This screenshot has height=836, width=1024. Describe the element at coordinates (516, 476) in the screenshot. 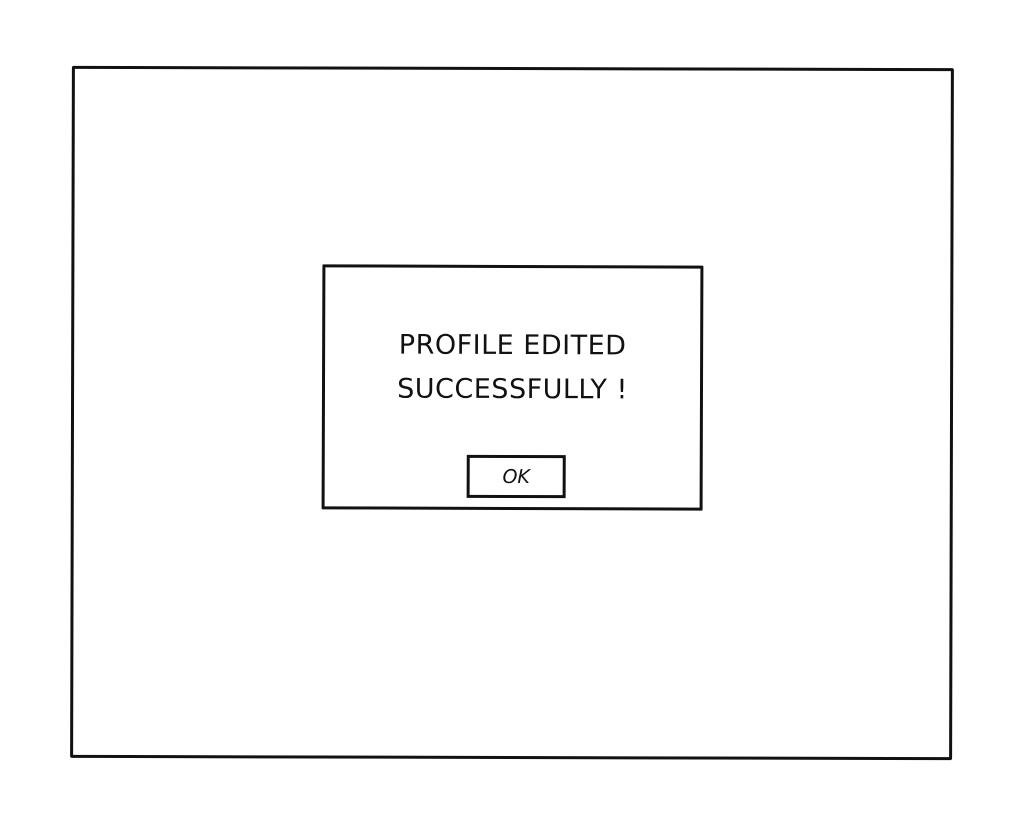

I see `ok-button: OK` at that location.